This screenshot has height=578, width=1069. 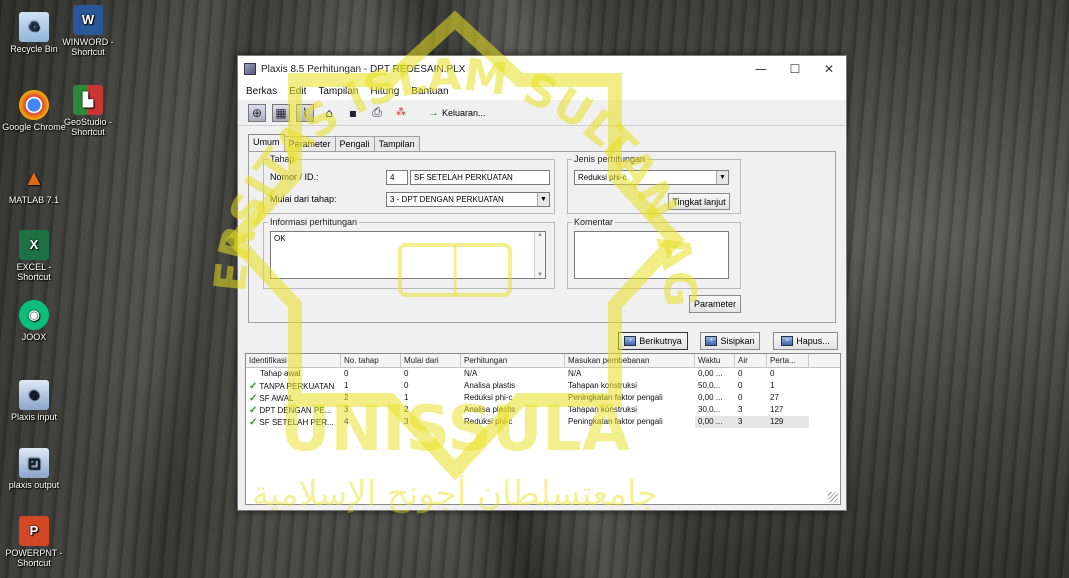 I want to click on powerpoint-shortcut: P POWERPNT - Shortcut, so click(x=34, y=542).